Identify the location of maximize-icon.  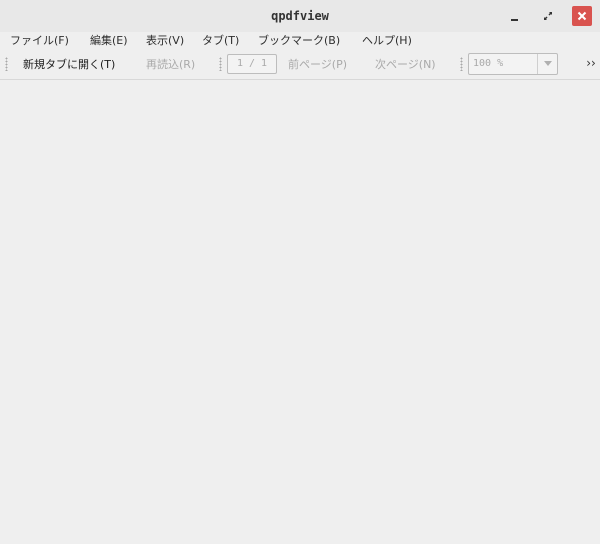
(548, 16).